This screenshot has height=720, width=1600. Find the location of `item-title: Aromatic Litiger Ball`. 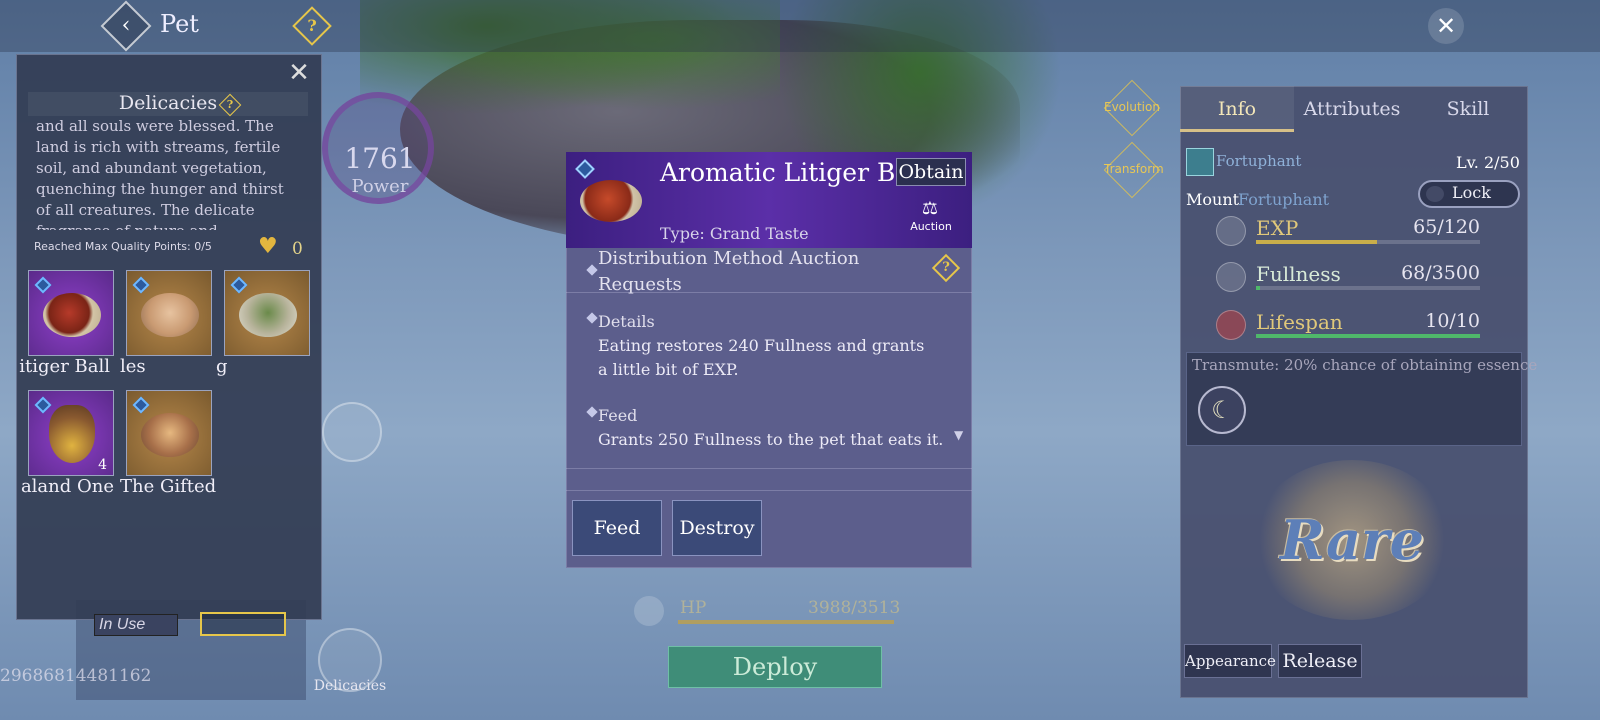

item-title: Aromatic Litiger Ball is located at coordinates (793, 172).